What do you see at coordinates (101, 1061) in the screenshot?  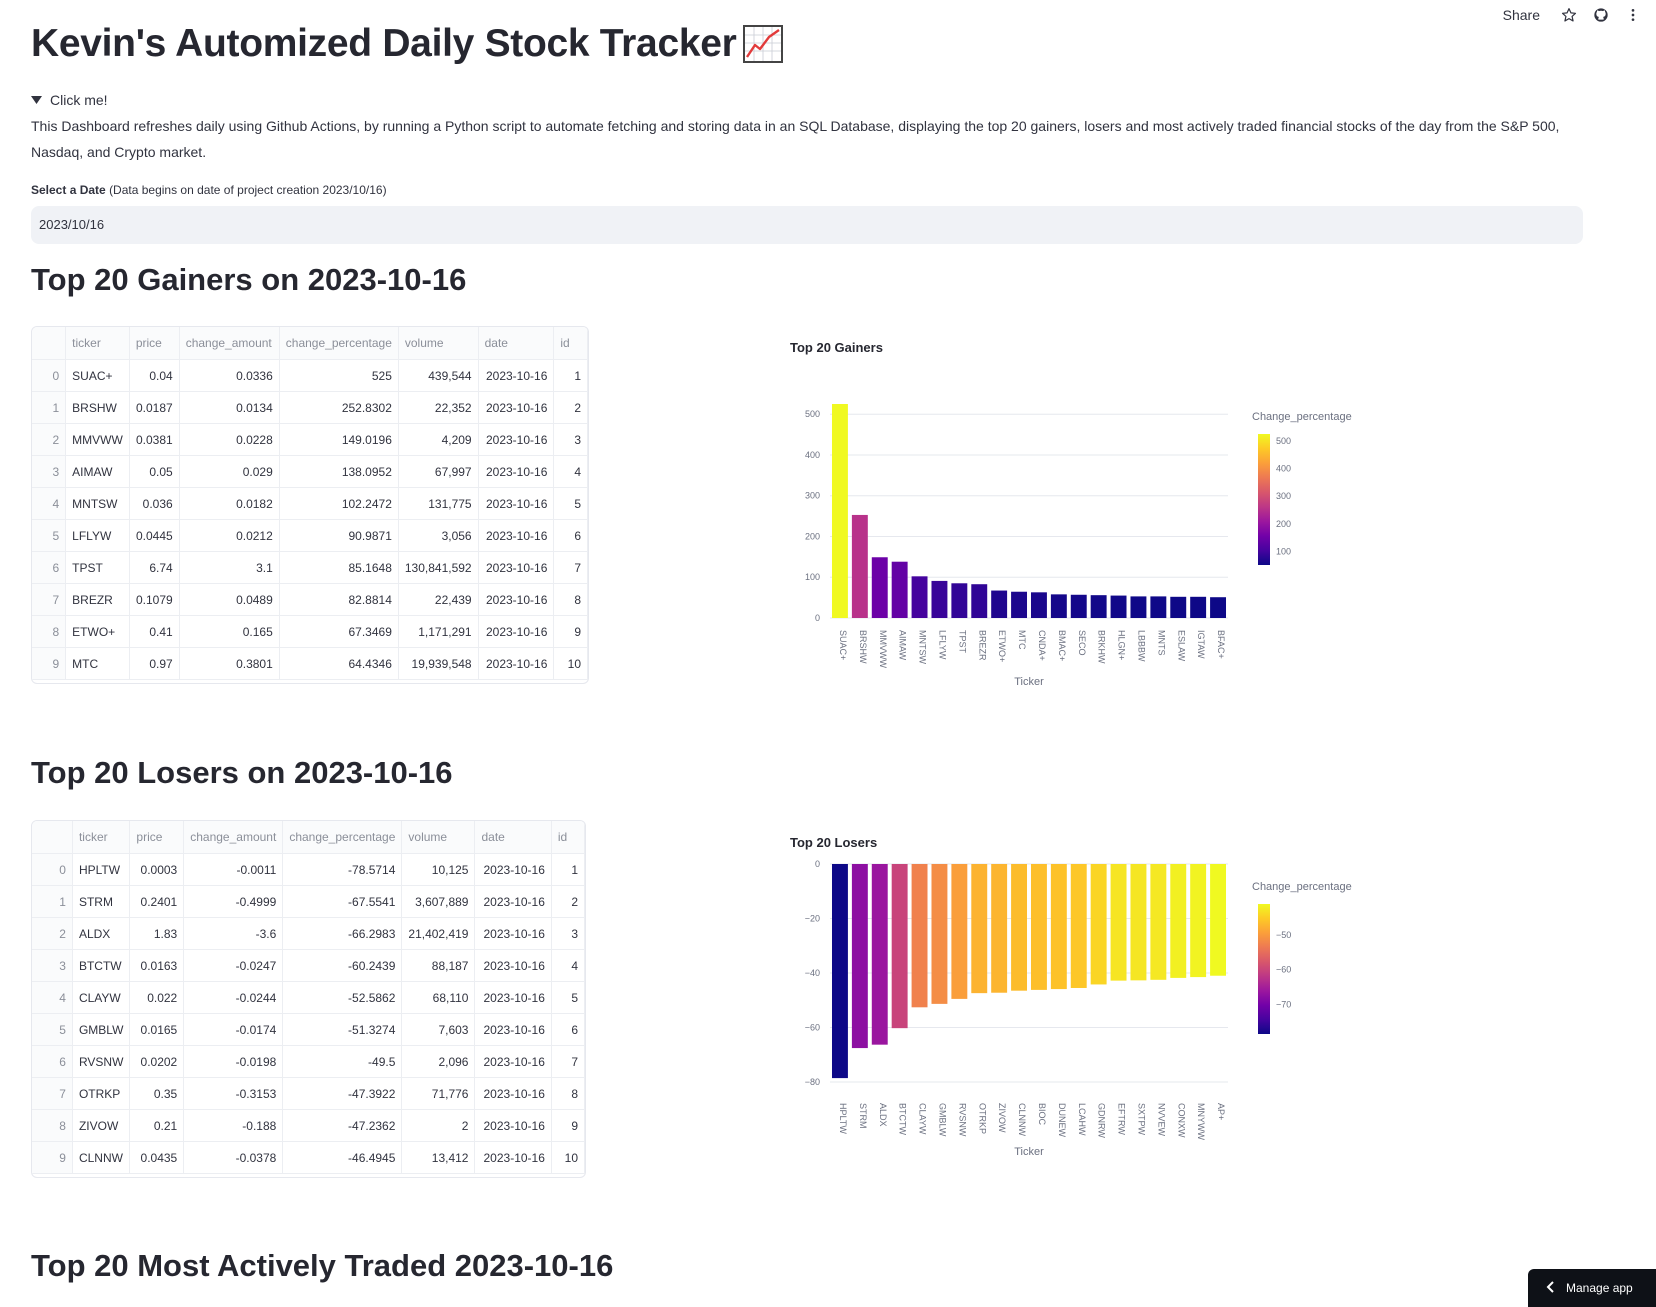 I see `table-cell: RVSNW` at bounding box center [101, 1061].